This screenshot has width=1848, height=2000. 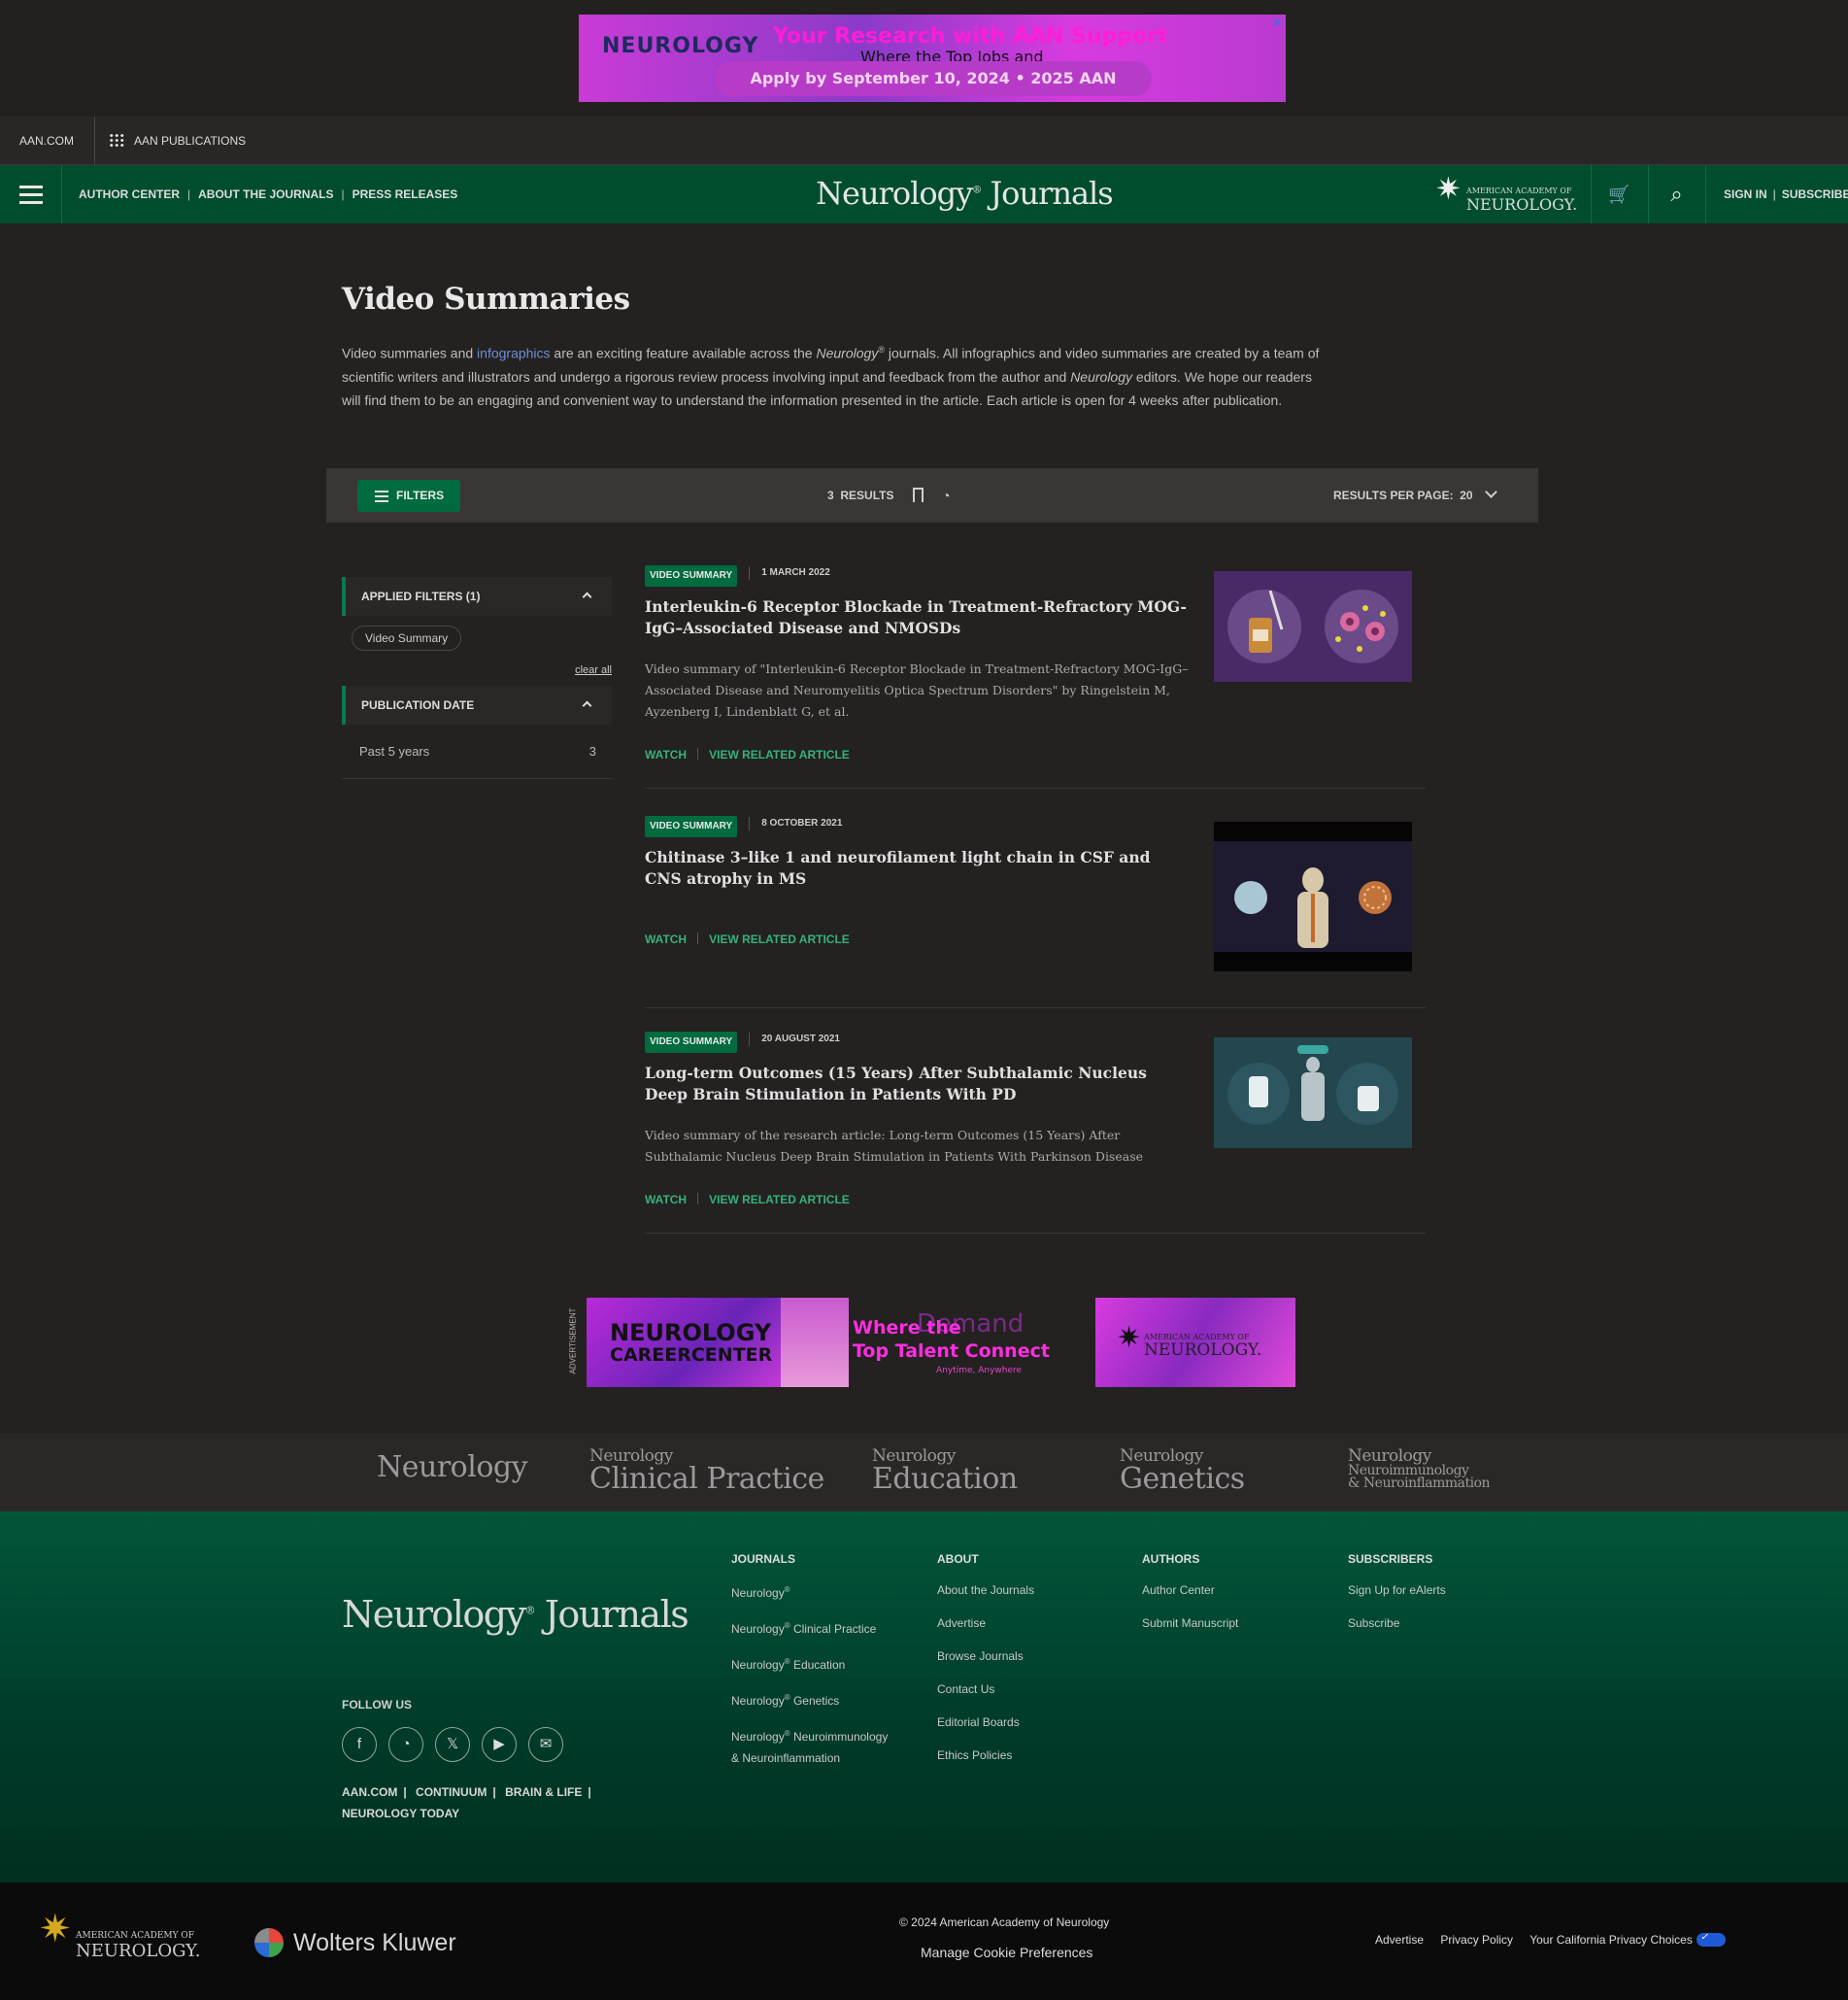 What do you see at coordinates (477, 706) in the screenshot?
I see `publication-date-header: PUBLICATION DATE` at bounding box center [477, 706].